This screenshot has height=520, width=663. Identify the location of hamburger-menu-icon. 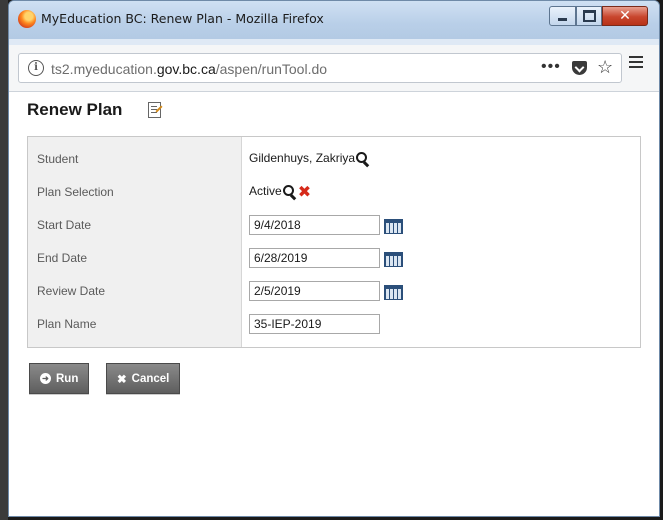
(636, 63).